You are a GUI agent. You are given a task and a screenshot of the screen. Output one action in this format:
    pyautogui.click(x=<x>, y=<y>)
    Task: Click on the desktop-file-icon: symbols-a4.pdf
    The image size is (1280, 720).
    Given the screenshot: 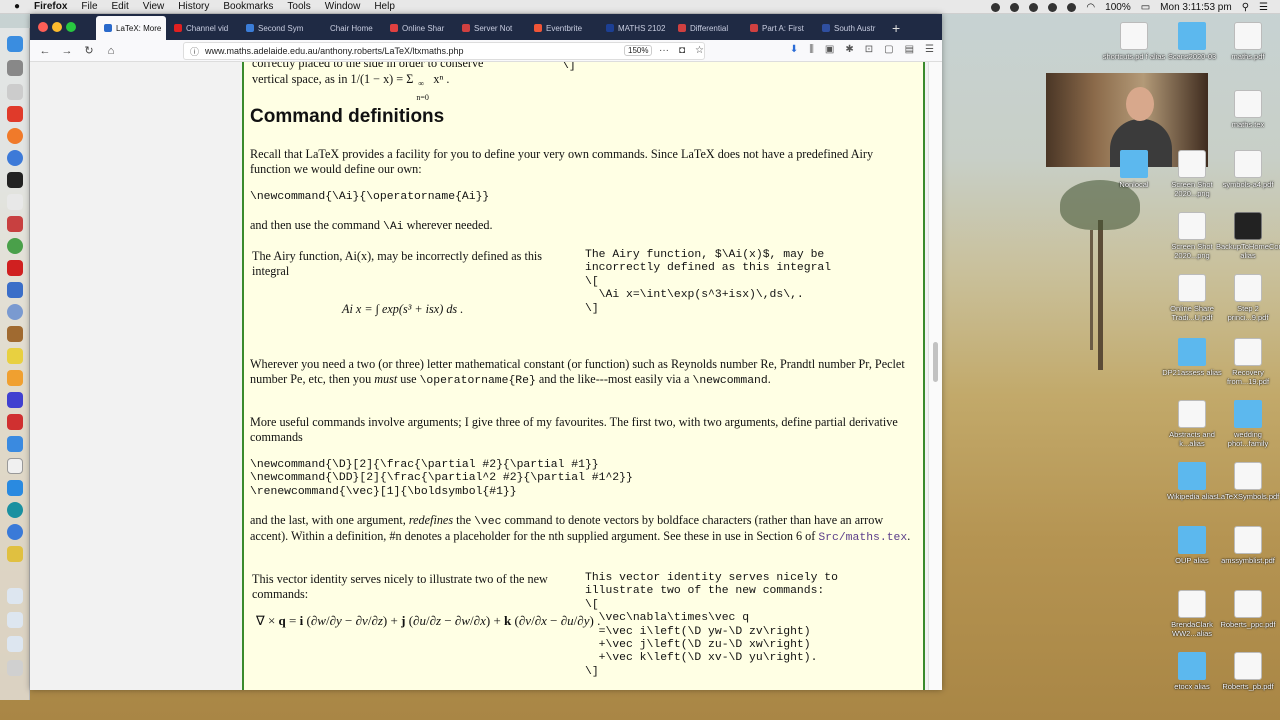 What is the action you would take?
    pyautogui.click(x=1248, y=169)
    